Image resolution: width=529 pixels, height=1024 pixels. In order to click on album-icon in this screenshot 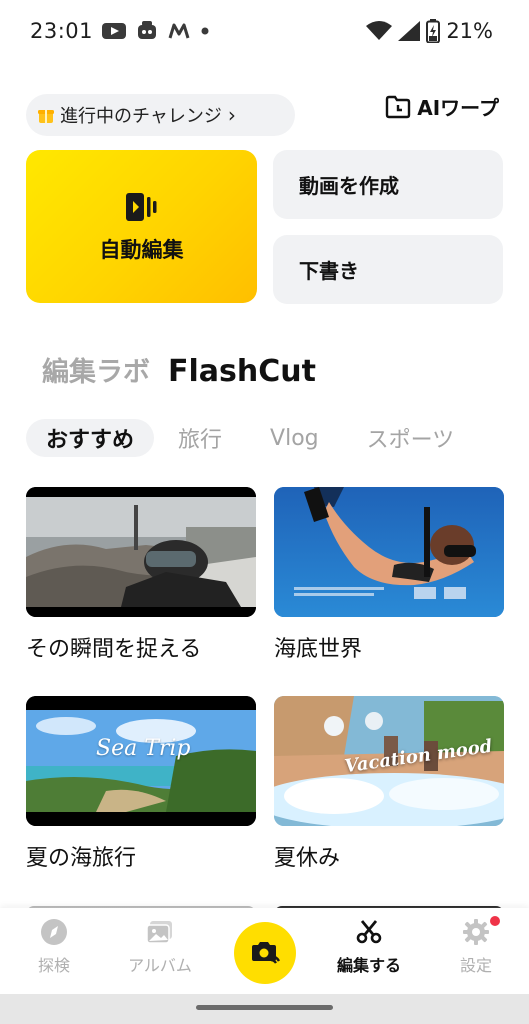, I will do `click(159, 932)`.